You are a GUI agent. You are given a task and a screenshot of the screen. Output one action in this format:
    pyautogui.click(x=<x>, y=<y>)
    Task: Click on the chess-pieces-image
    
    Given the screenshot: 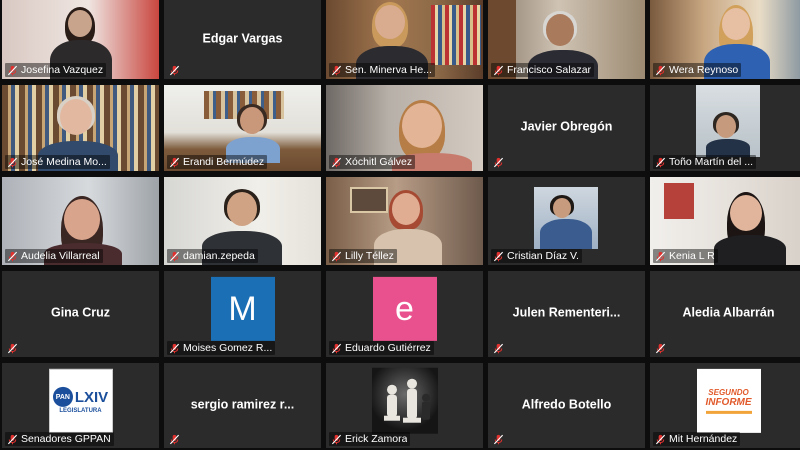 What is the action you would take?
    pyautogui.click(x=404, y=400)
    